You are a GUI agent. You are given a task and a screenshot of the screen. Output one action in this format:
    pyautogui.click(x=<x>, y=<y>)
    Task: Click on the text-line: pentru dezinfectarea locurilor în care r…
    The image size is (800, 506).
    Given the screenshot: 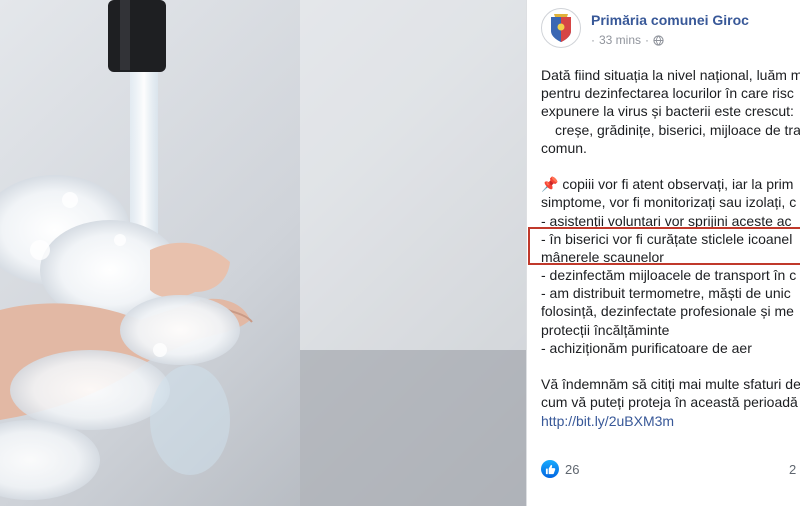 What is the action you would take?
    pyautogui.click(x=667, y=93)
    